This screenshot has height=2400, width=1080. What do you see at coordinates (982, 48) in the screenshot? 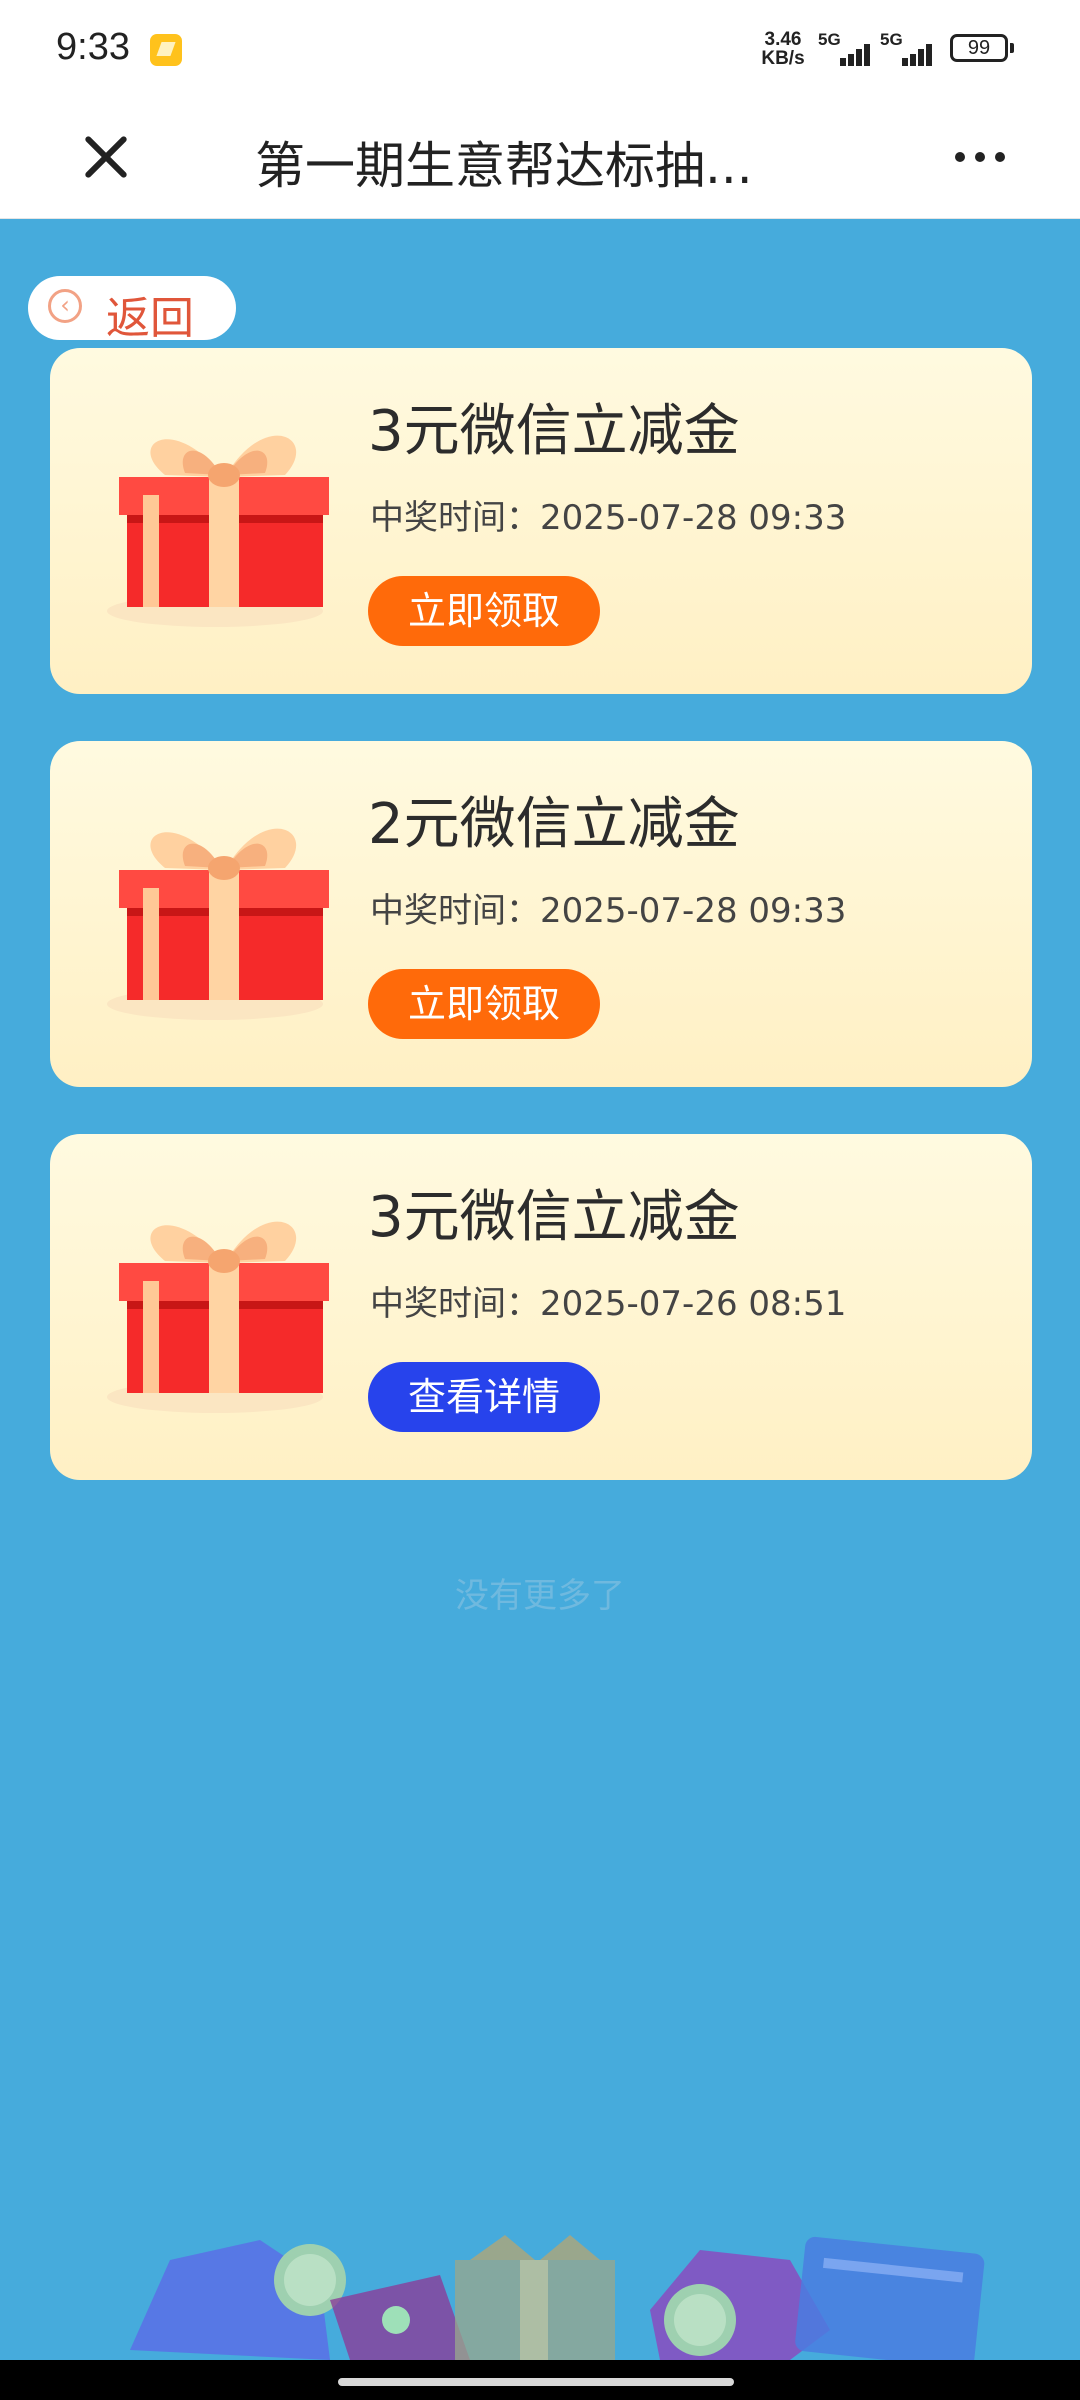
I see `battery-icon: 99` at bounding box center [982, 48].